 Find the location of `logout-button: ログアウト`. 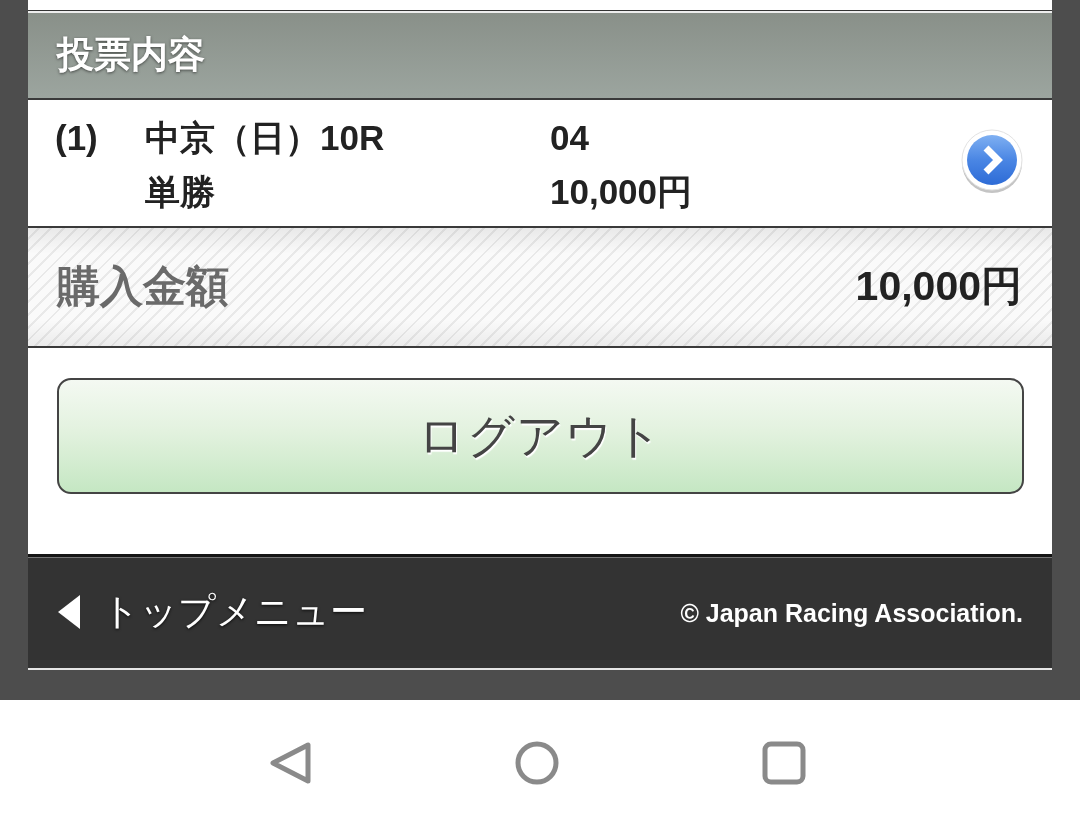

logout-button: ログアウト is located at coordinates (540, 436).